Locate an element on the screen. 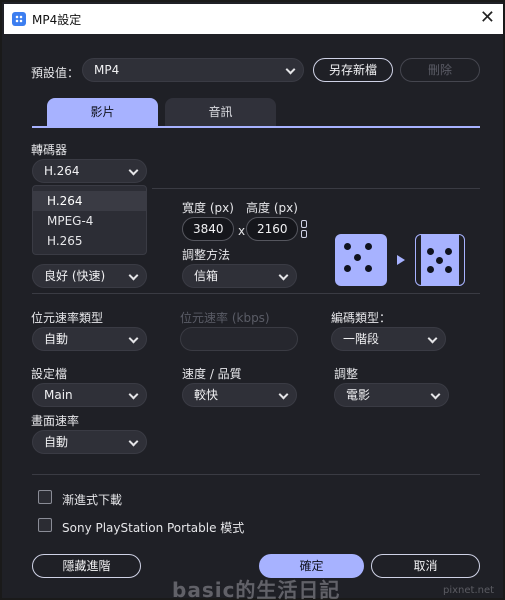 The width and height of the screenshot is (505, 600). window-title: MP4設定 is located at coordinates (57, 20).